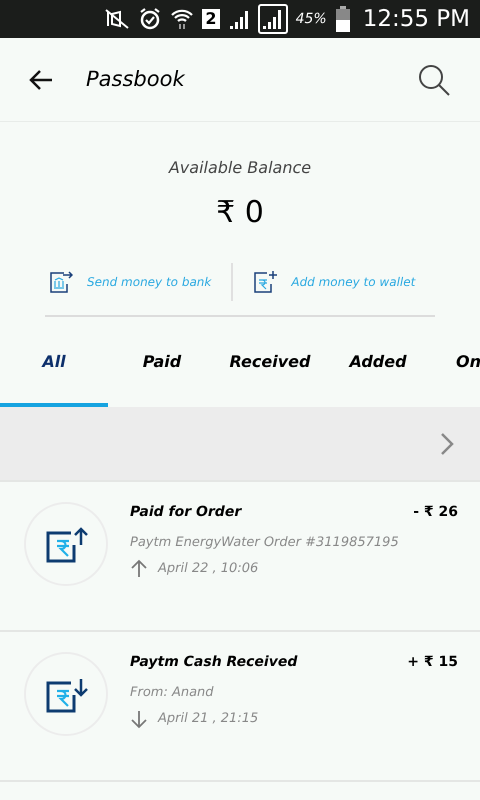  Describe the element at coordinates (311, 19) in the screenshot. I see `battery-percent: 45%` at that location.